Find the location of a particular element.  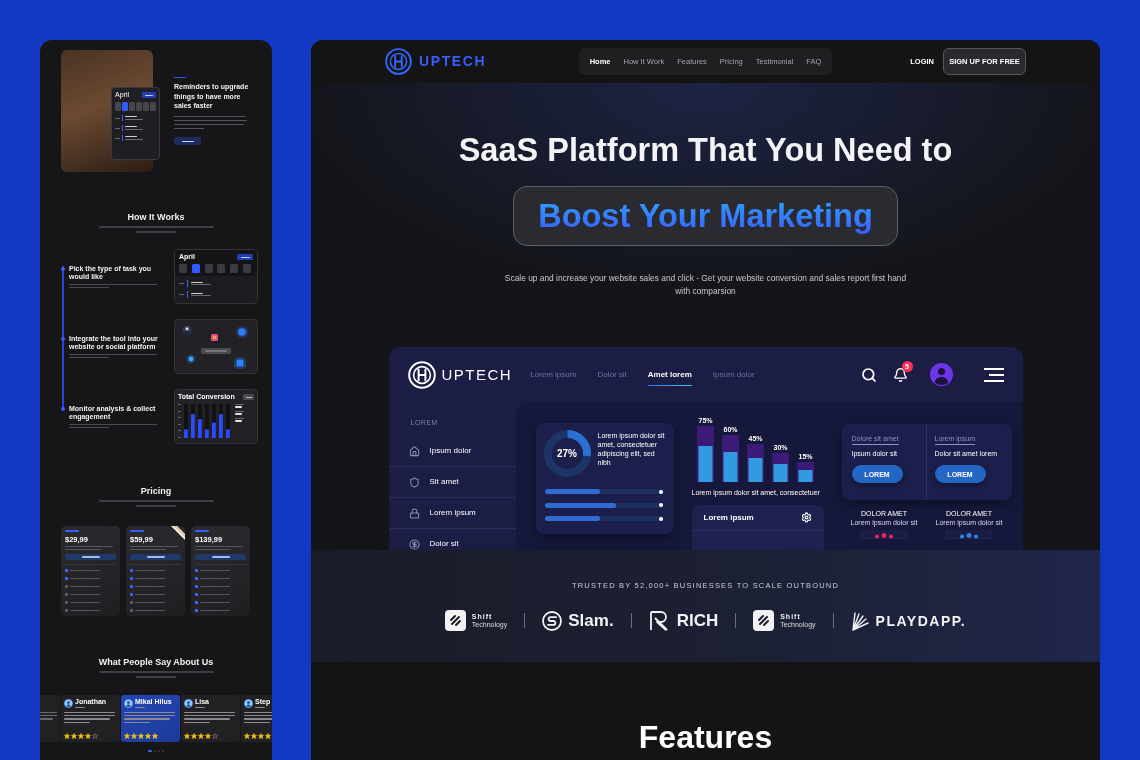

chart-filter-button is located at coordinates (248, 397).